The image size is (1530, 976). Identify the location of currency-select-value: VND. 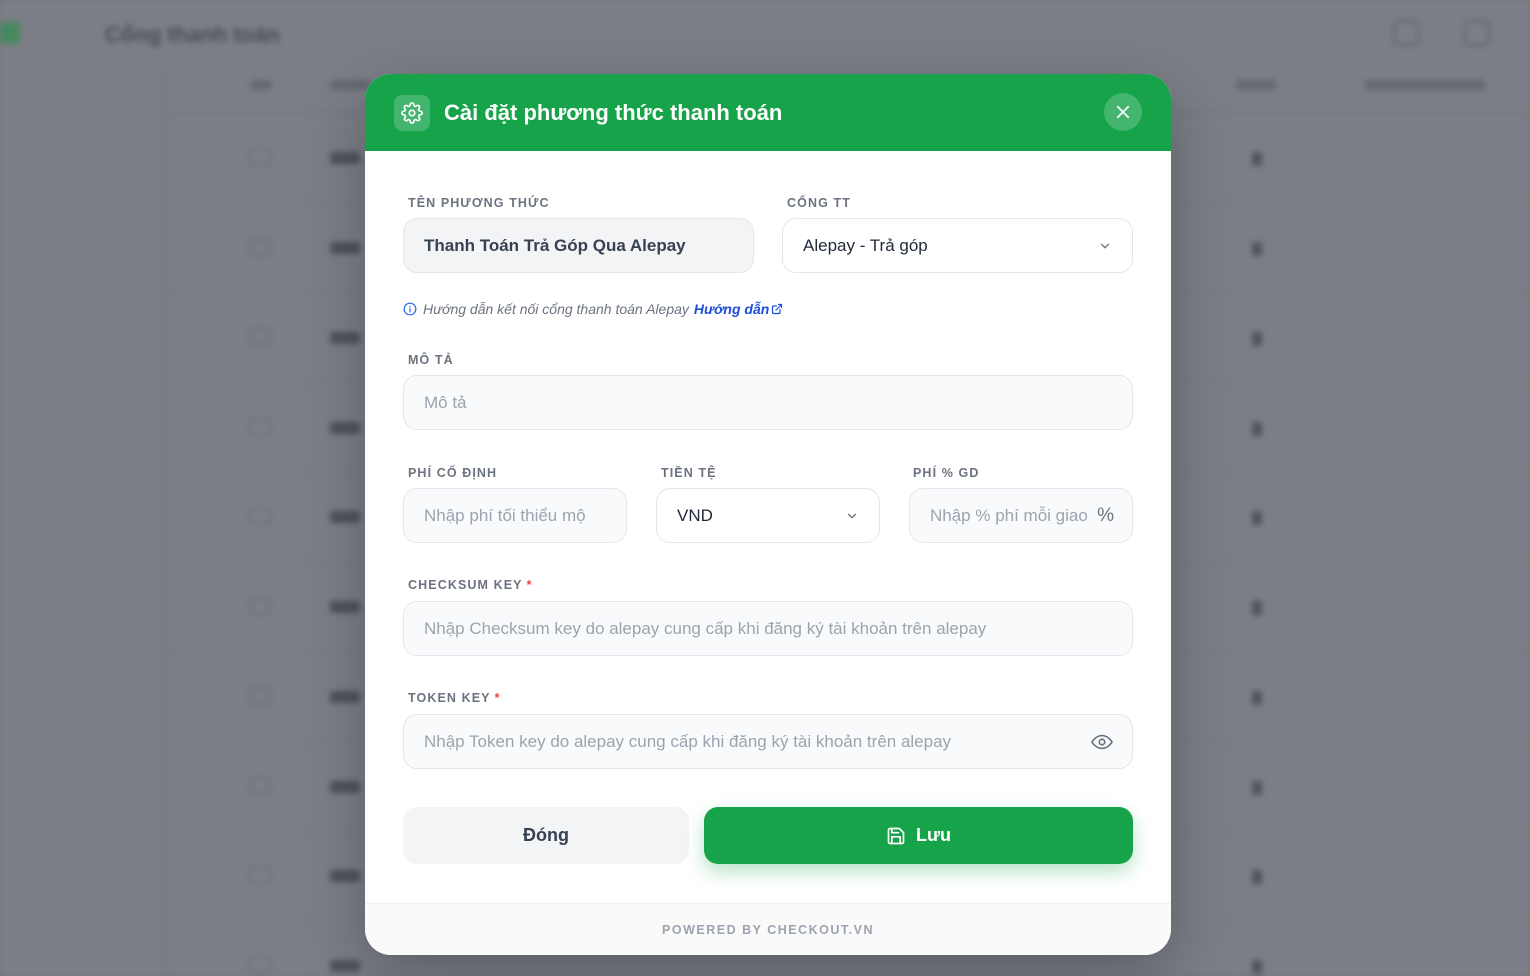
(695, 515).